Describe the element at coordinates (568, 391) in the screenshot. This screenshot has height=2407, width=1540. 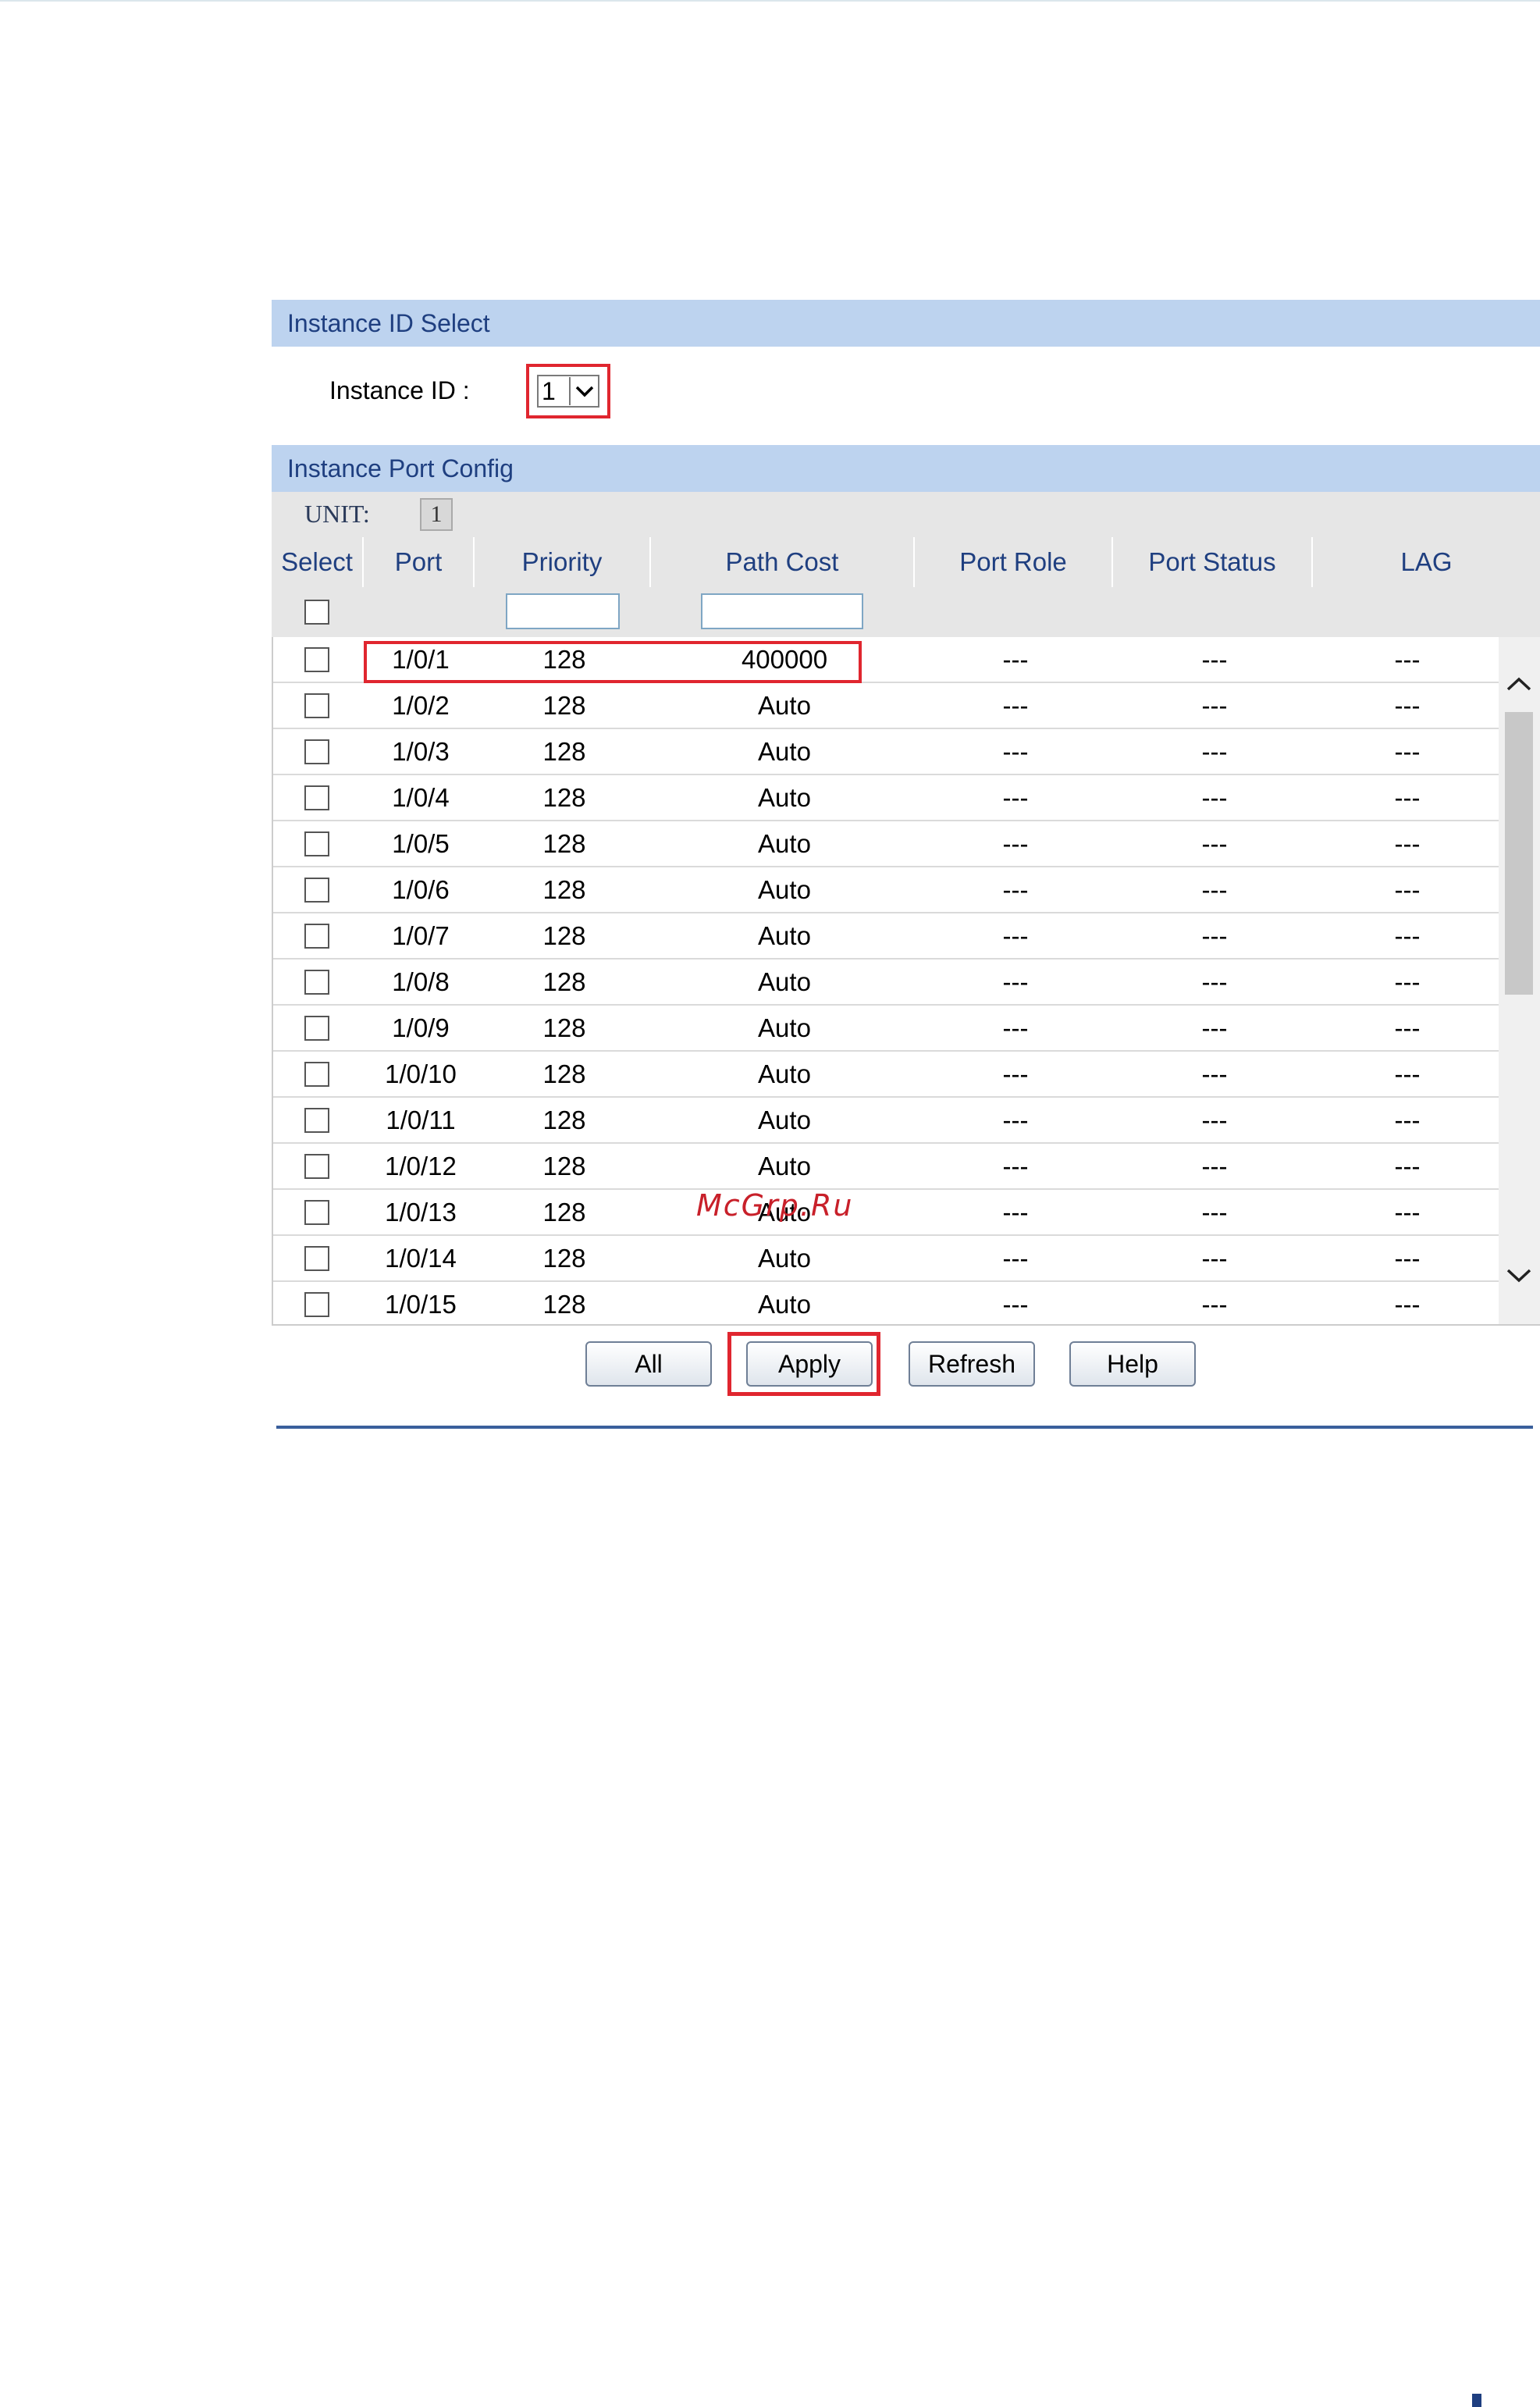
I see `instance-id-select: 1` at that location.